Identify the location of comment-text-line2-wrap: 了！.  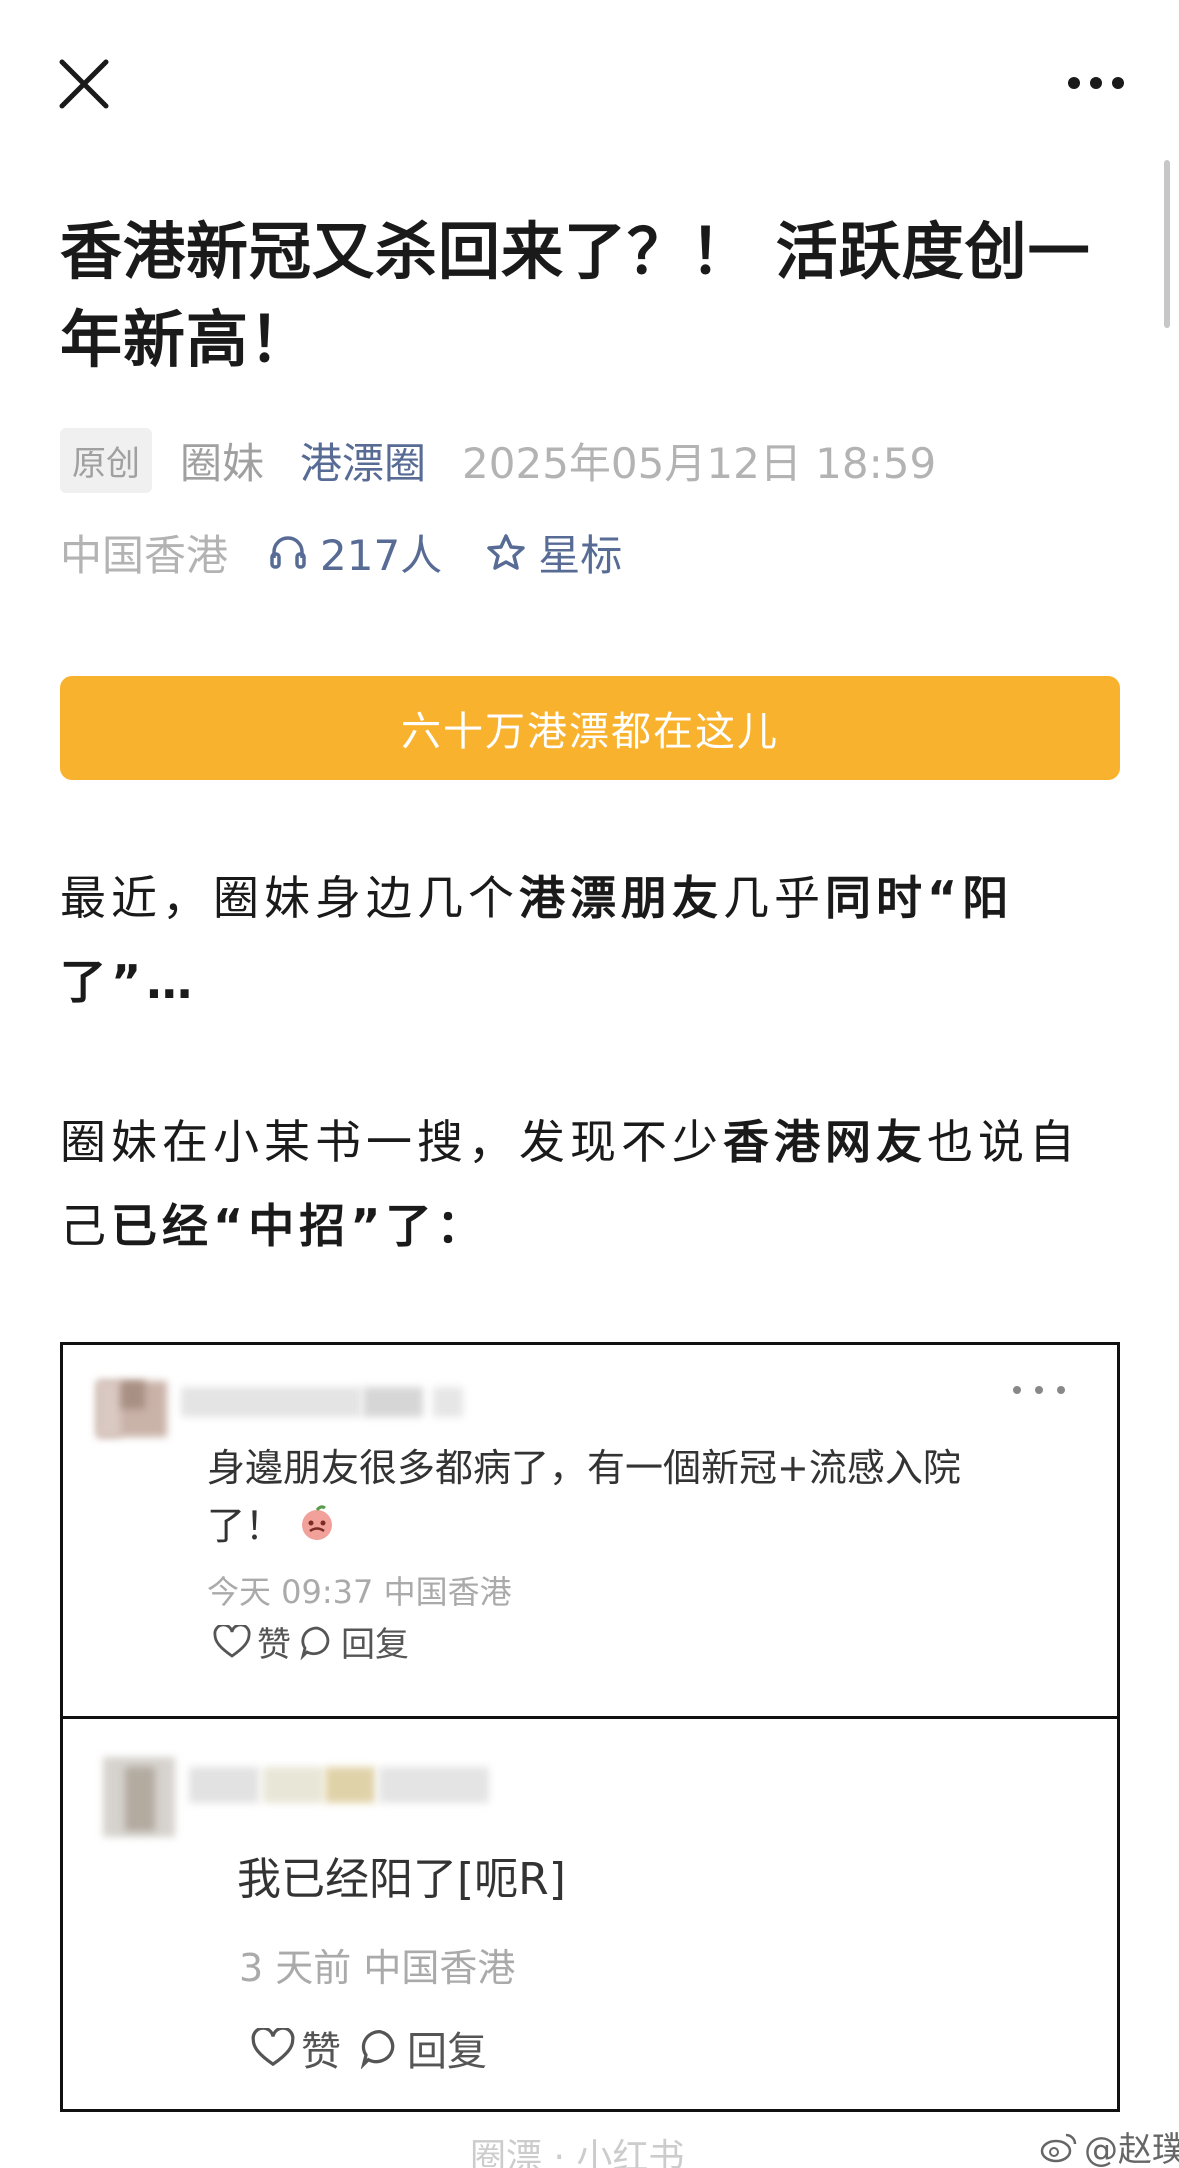
(272, 1522).